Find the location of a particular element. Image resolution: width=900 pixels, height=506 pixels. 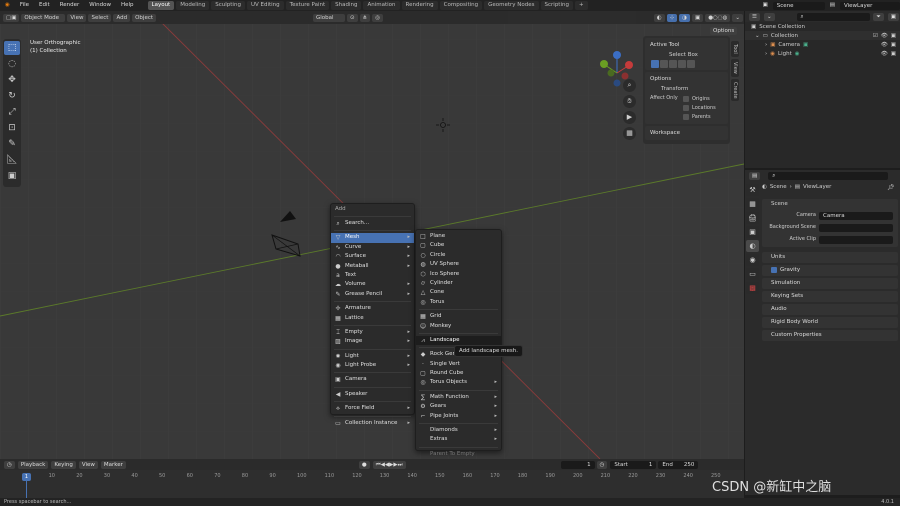

menu-item-round-cube: ▢ Round Cube is located at coordinates (458, 373).